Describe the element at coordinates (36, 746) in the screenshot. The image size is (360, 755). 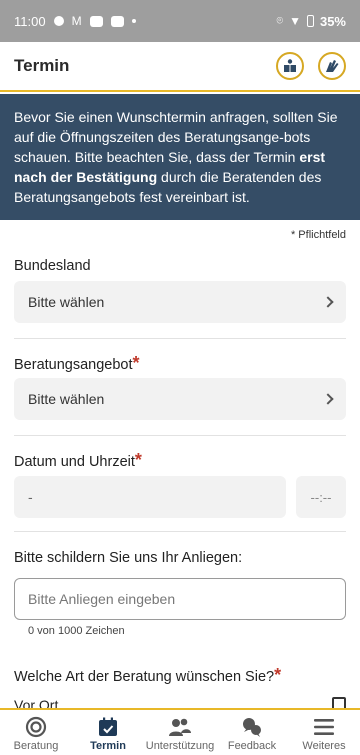
I see `nav-label: Beratung` at that location.